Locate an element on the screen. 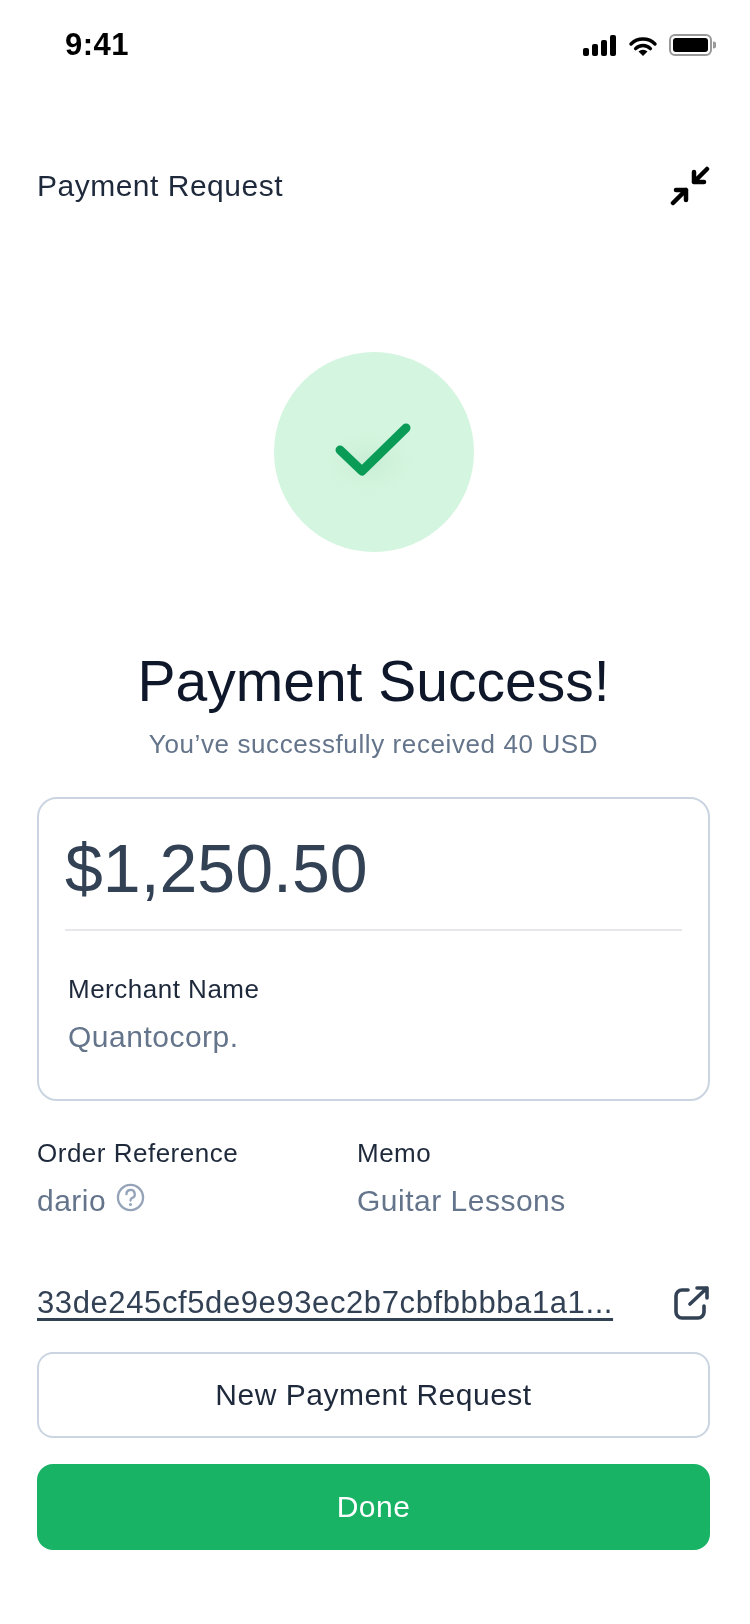 This screenshot has width=750, height=1624. open-external-button is located at coordinates (692, 1303).